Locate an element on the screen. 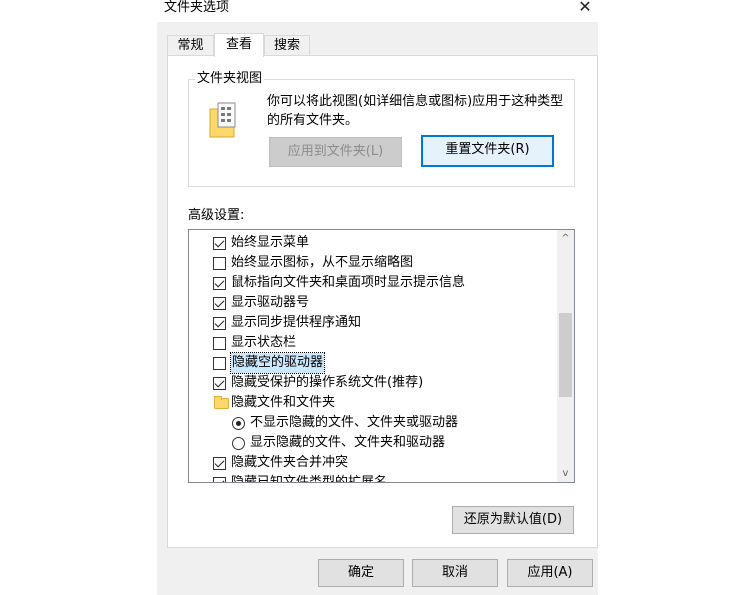  item-label: 隐藏受保护的操作系统文件(推荐) is located at coordinates (327, 382).